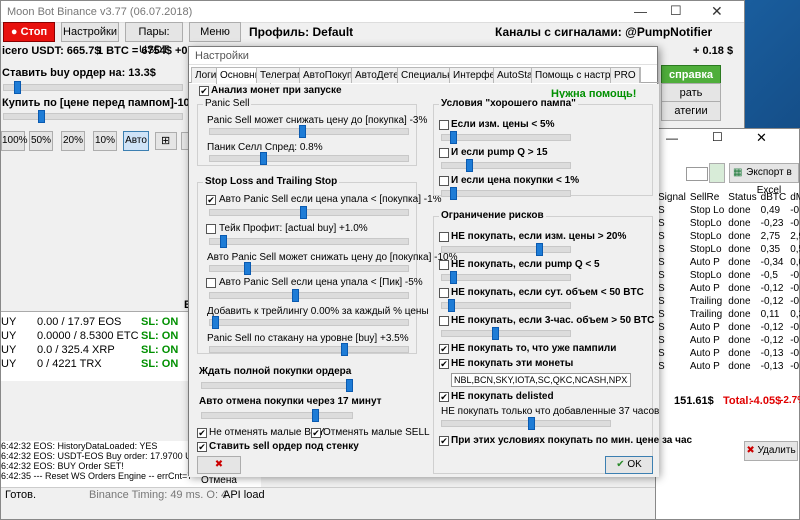 The height and width of the screenshot is (520, 800). Describe the element at coordinates (154, 39) in the screenshot. I see `pairs-button: Пары: USDT` at that location.